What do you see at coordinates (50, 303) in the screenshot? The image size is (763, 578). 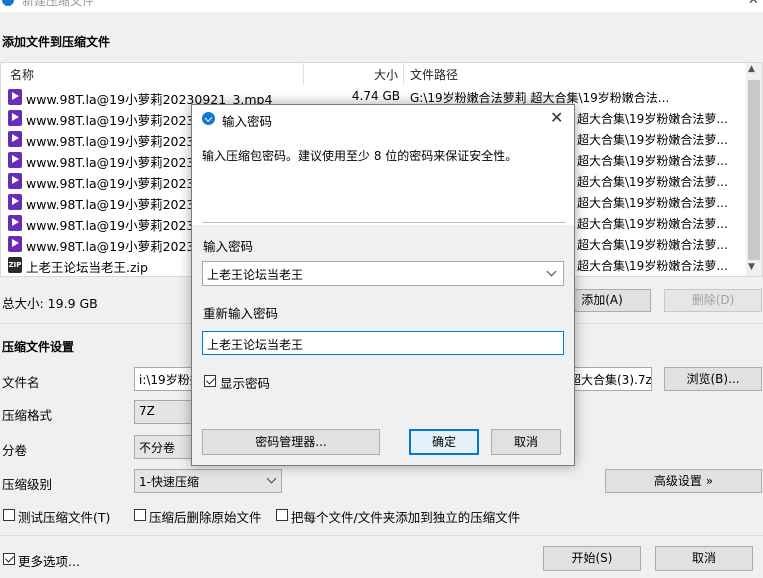 I see `total-size: 总大小: 19.9 GB` at bounding box center [50, 303].